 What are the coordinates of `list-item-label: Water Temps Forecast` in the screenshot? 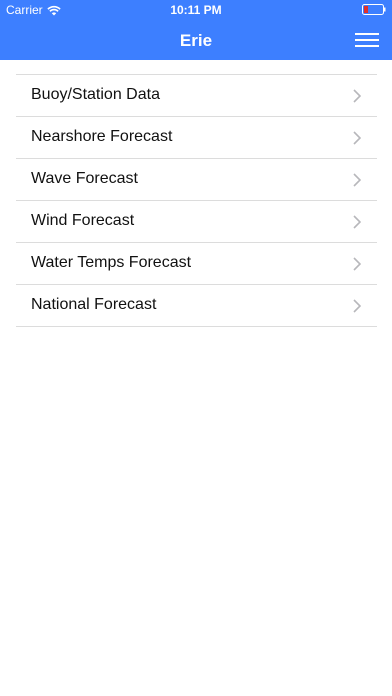 It's located at (111, 262).